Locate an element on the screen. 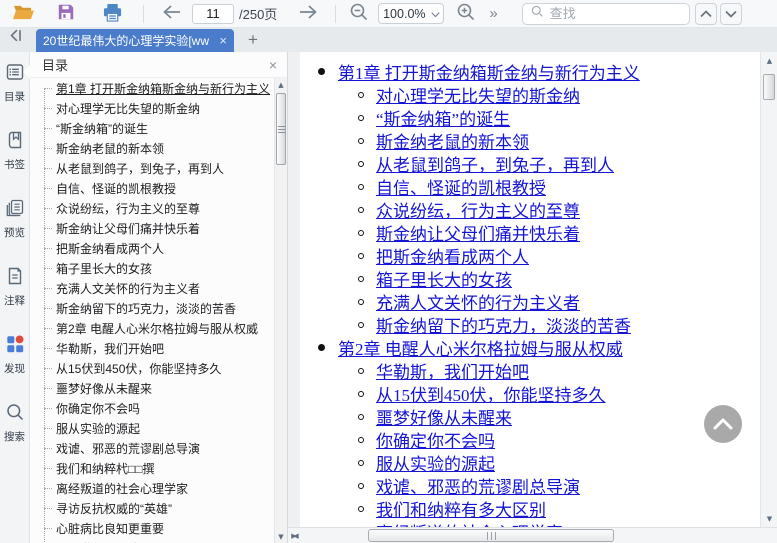  close-tab-icon: × is located at coordinates (223, 40).